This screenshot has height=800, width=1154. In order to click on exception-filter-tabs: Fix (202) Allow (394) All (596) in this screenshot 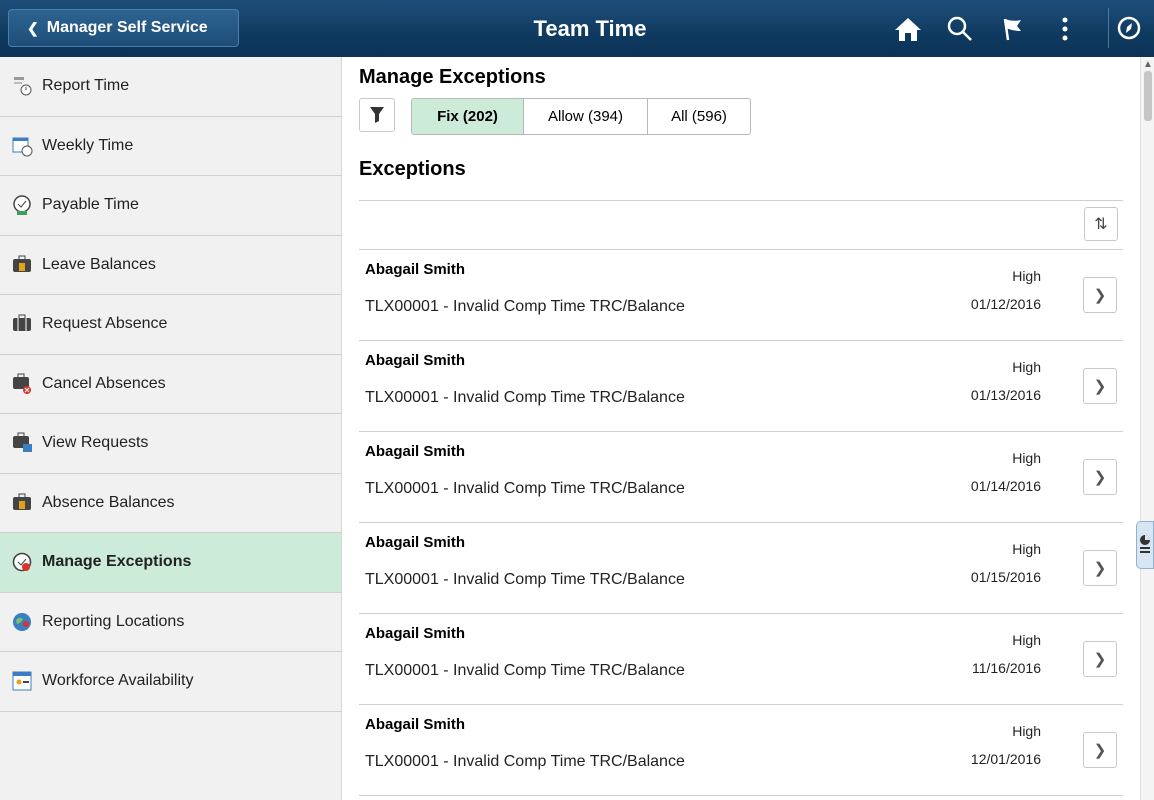, I will do `click(581, 116)`.